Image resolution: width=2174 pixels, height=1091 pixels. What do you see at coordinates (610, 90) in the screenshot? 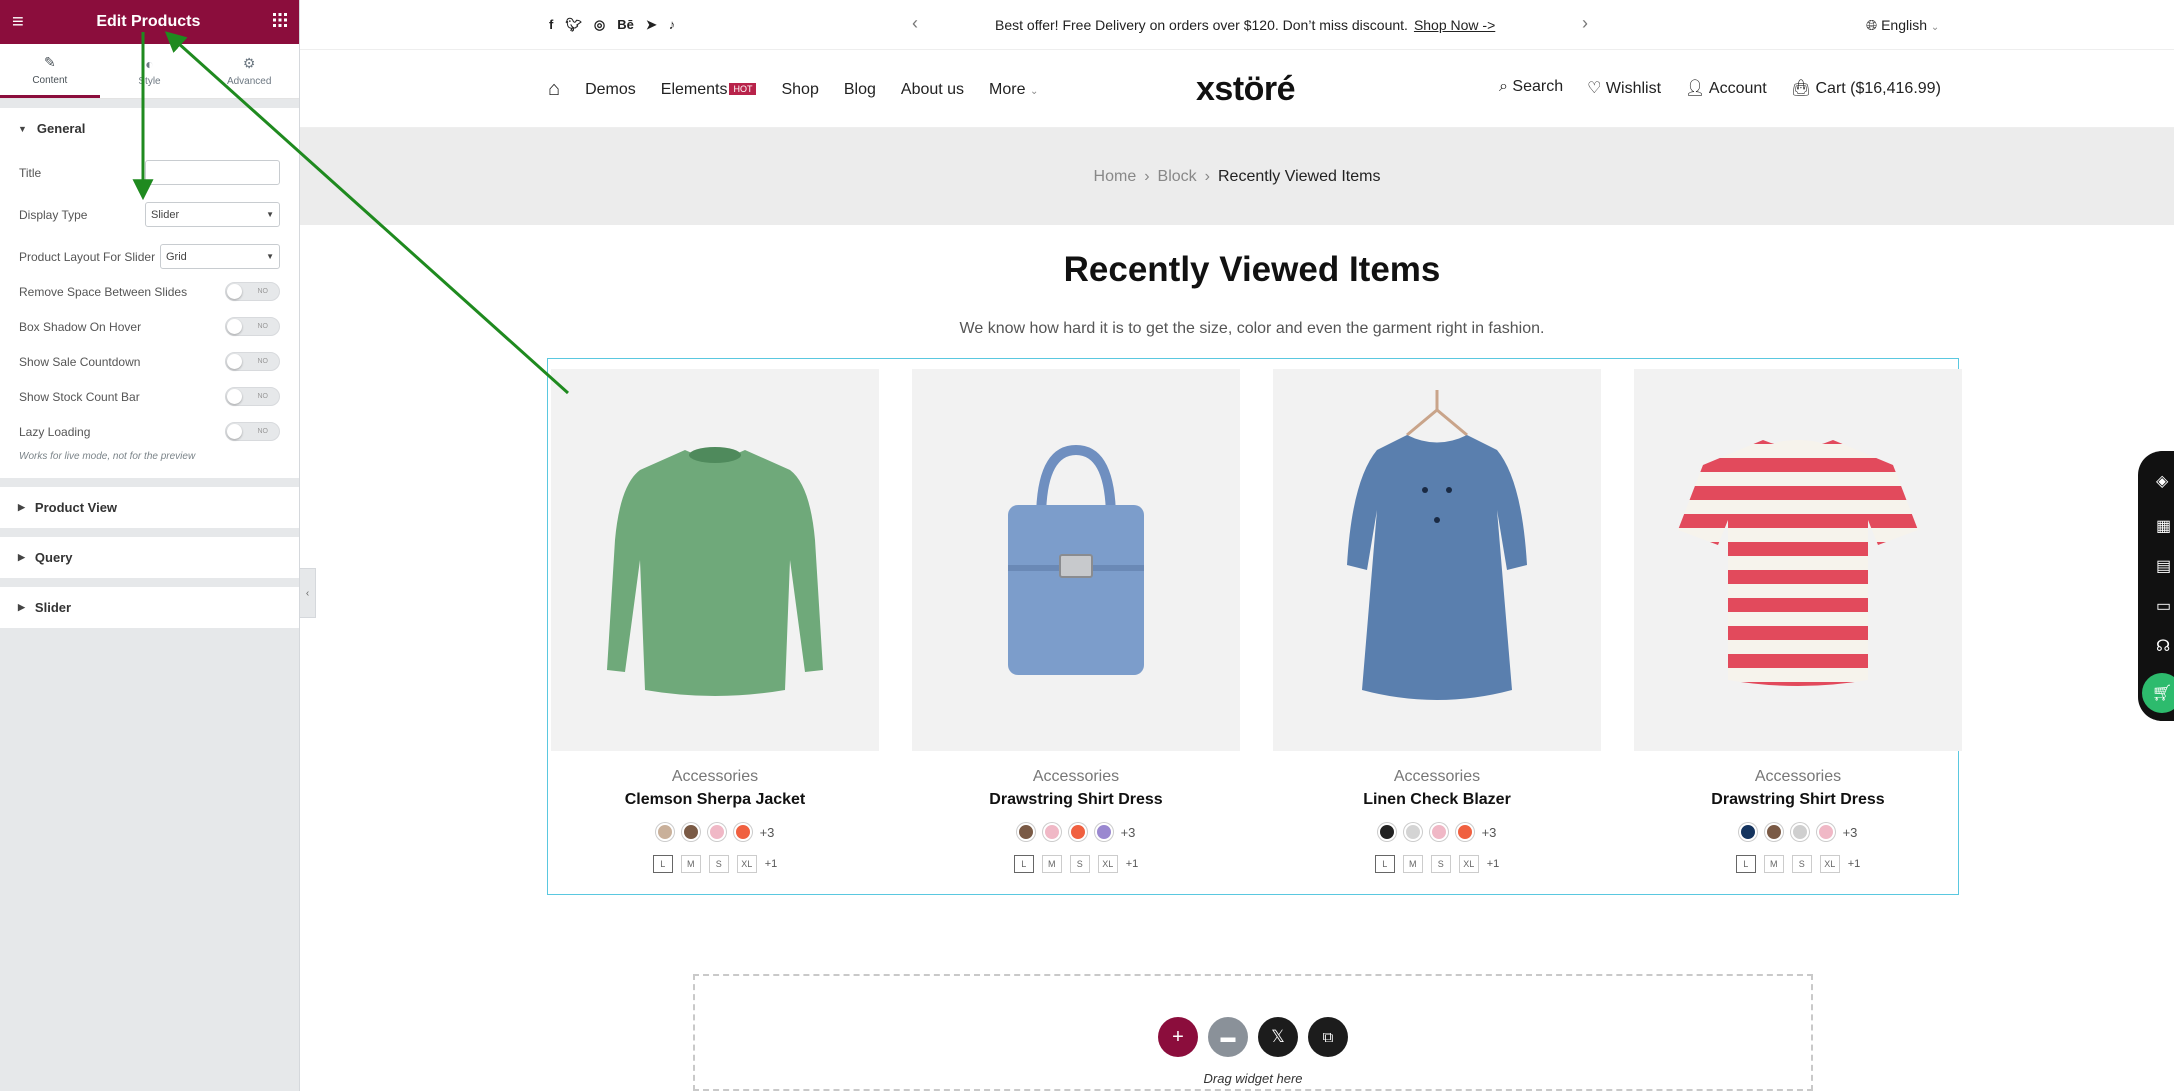
I see `nav-demos: Demos` at bounding box center [610, 90].